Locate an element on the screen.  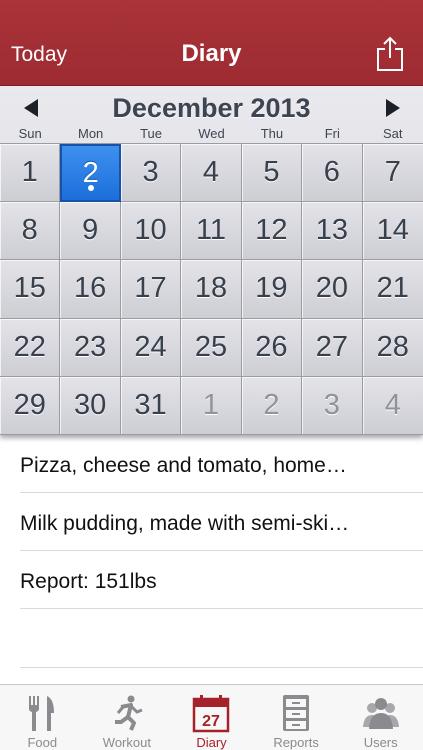
day-cell: 29 is located at coordinates (30, 405).